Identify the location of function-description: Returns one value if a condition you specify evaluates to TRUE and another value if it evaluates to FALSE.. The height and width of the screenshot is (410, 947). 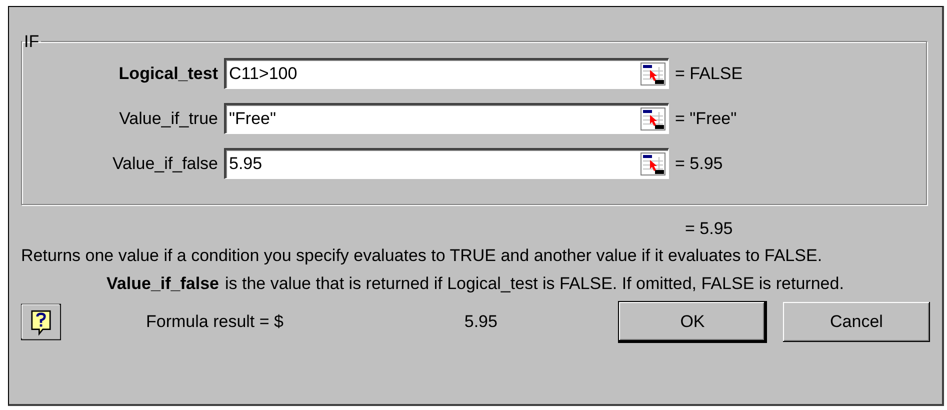
(422, 256).